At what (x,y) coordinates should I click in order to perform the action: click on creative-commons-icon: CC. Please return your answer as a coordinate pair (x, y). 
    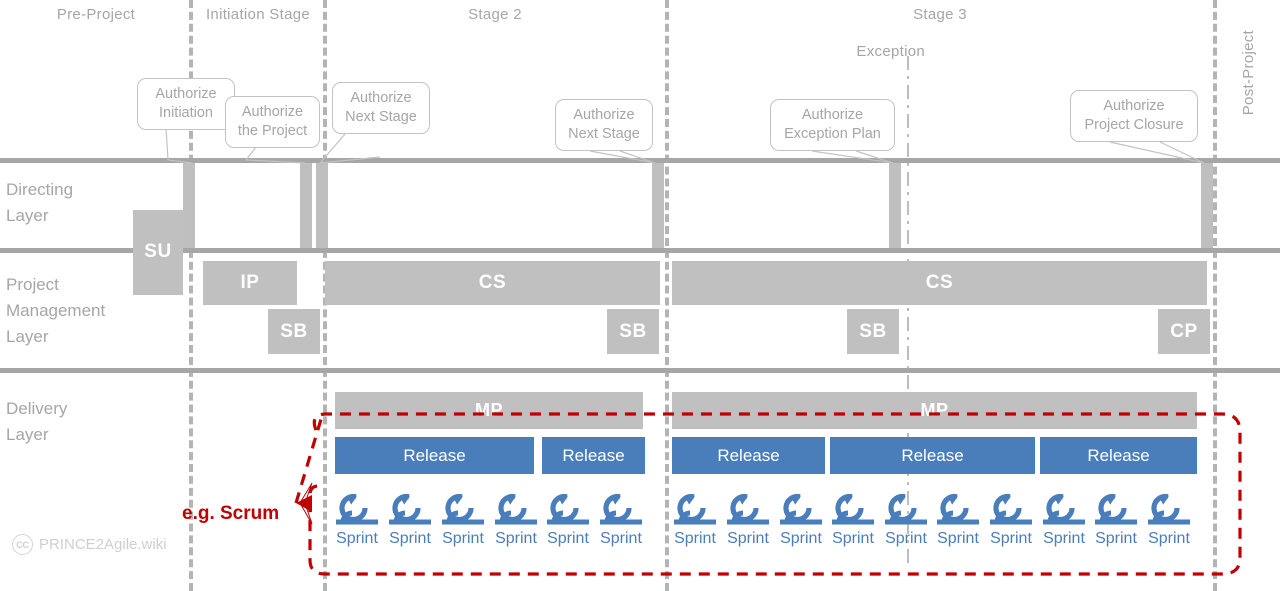
    Looking at the image, I should click on (22, 544).